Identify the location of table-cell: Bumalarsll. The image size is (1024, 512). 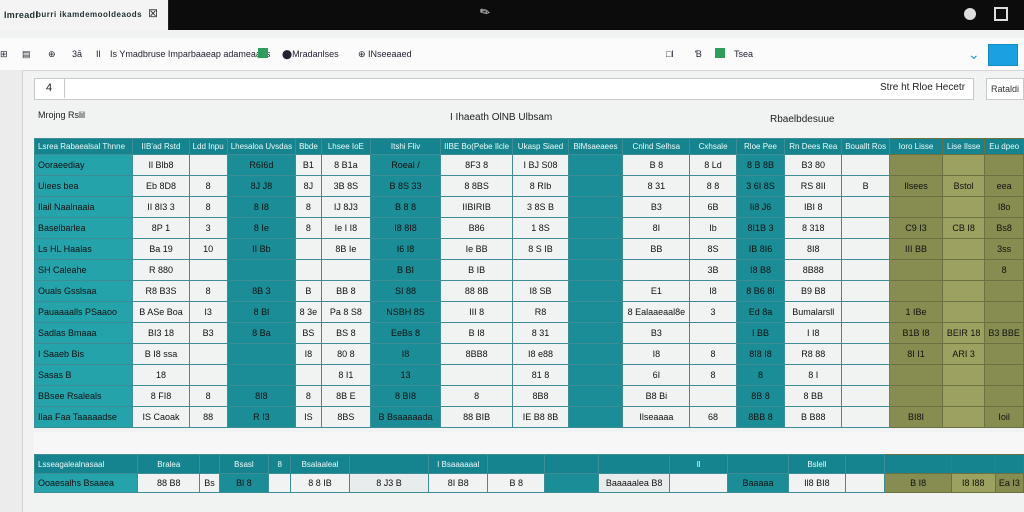
(813, 312).